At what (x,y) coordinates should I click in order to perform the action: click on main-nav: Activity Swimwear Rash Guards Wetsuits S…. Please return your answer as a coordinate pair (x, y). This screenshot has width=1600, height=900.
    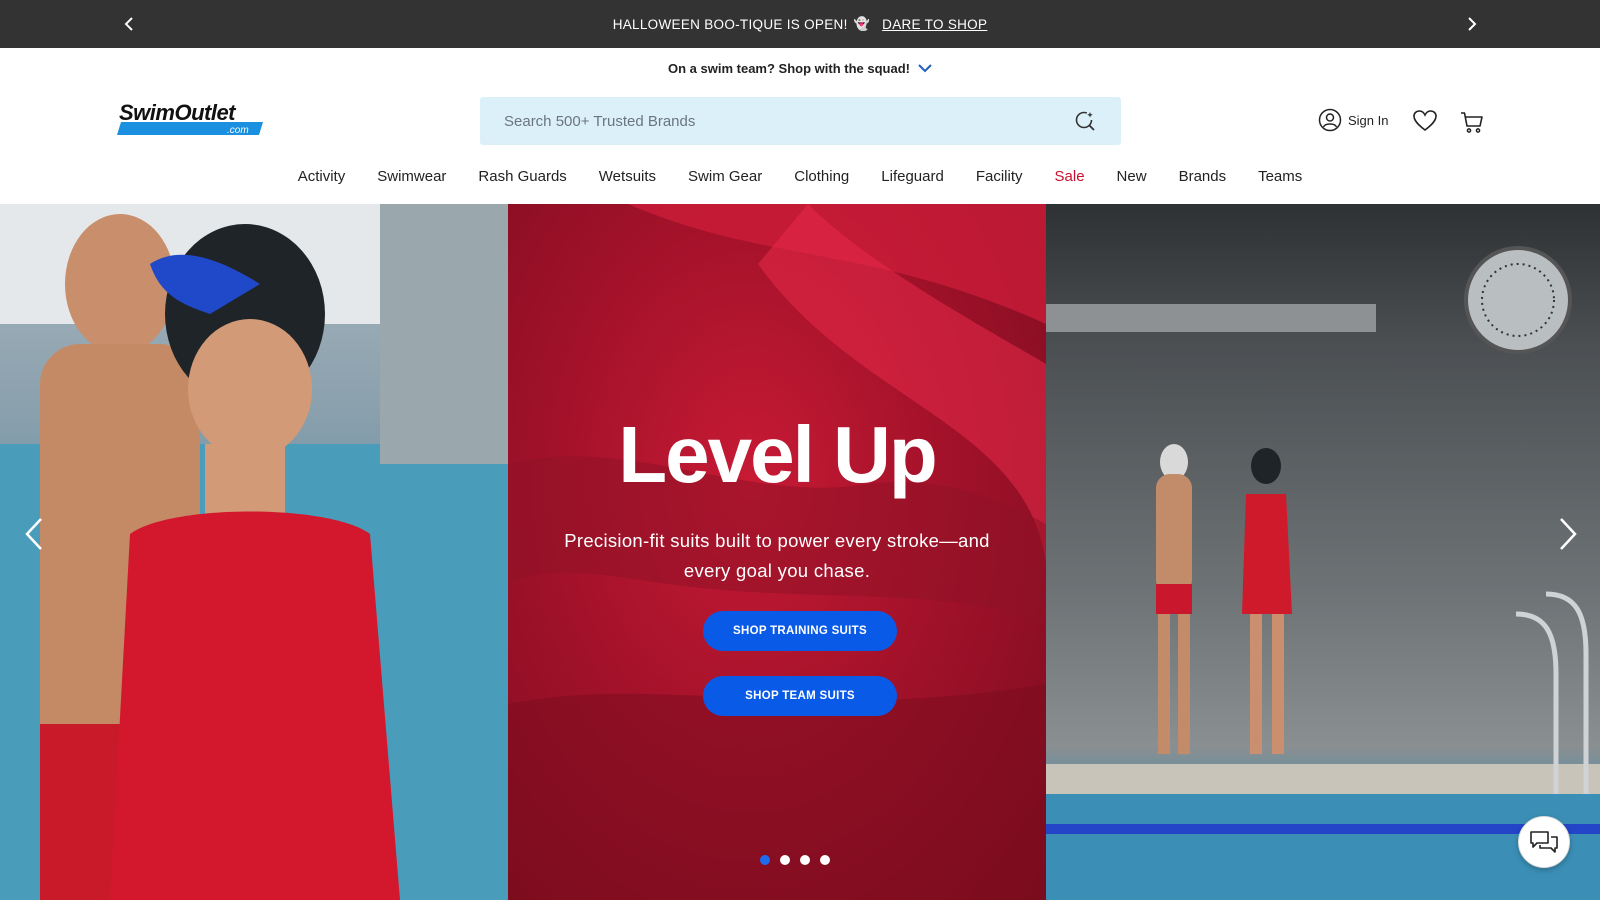
    Looking at the image, I should click on (800, 177).